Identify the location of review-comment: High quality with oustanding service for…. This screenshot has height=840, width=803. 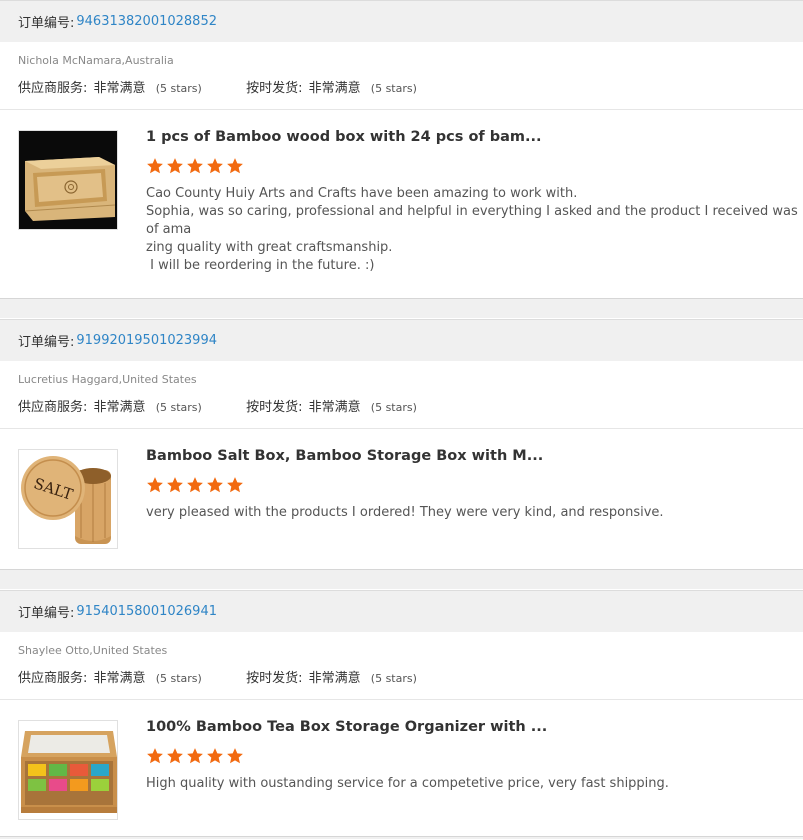
(407, 783).